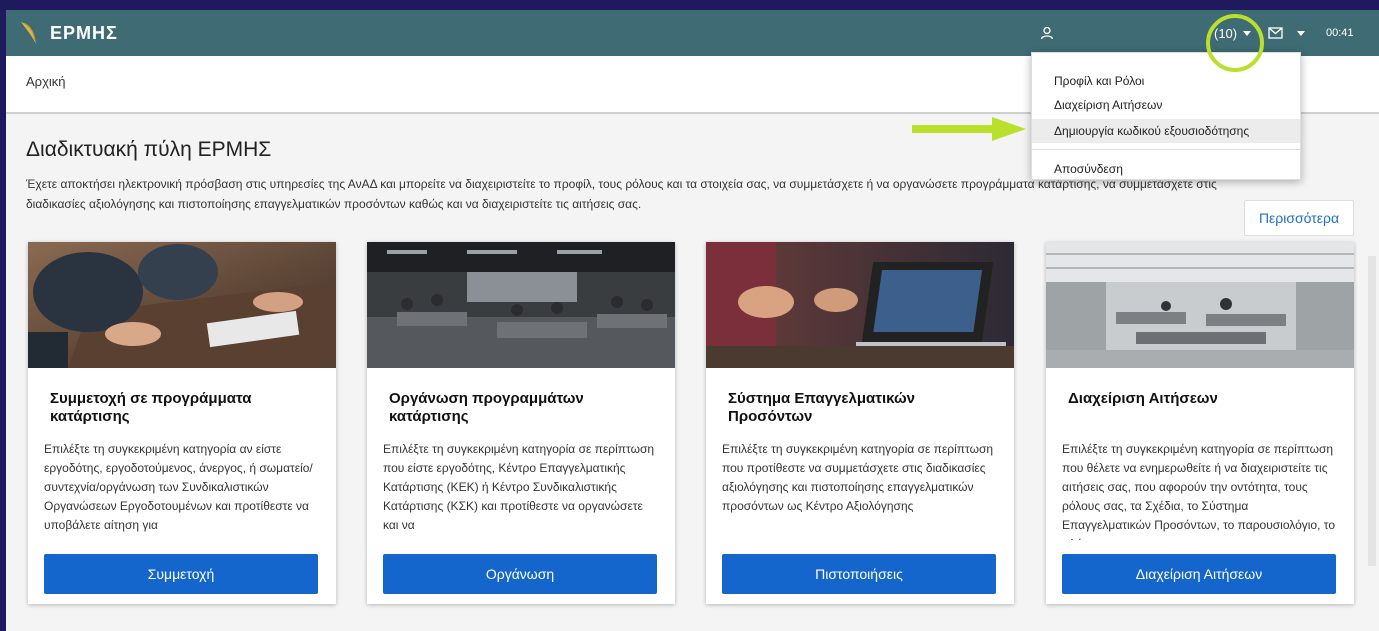  What do you see at coordinates (84, 32) in the screenshot?
I see `app-name: ΕΡΜΗΣ` at bounding box center [84, 32].